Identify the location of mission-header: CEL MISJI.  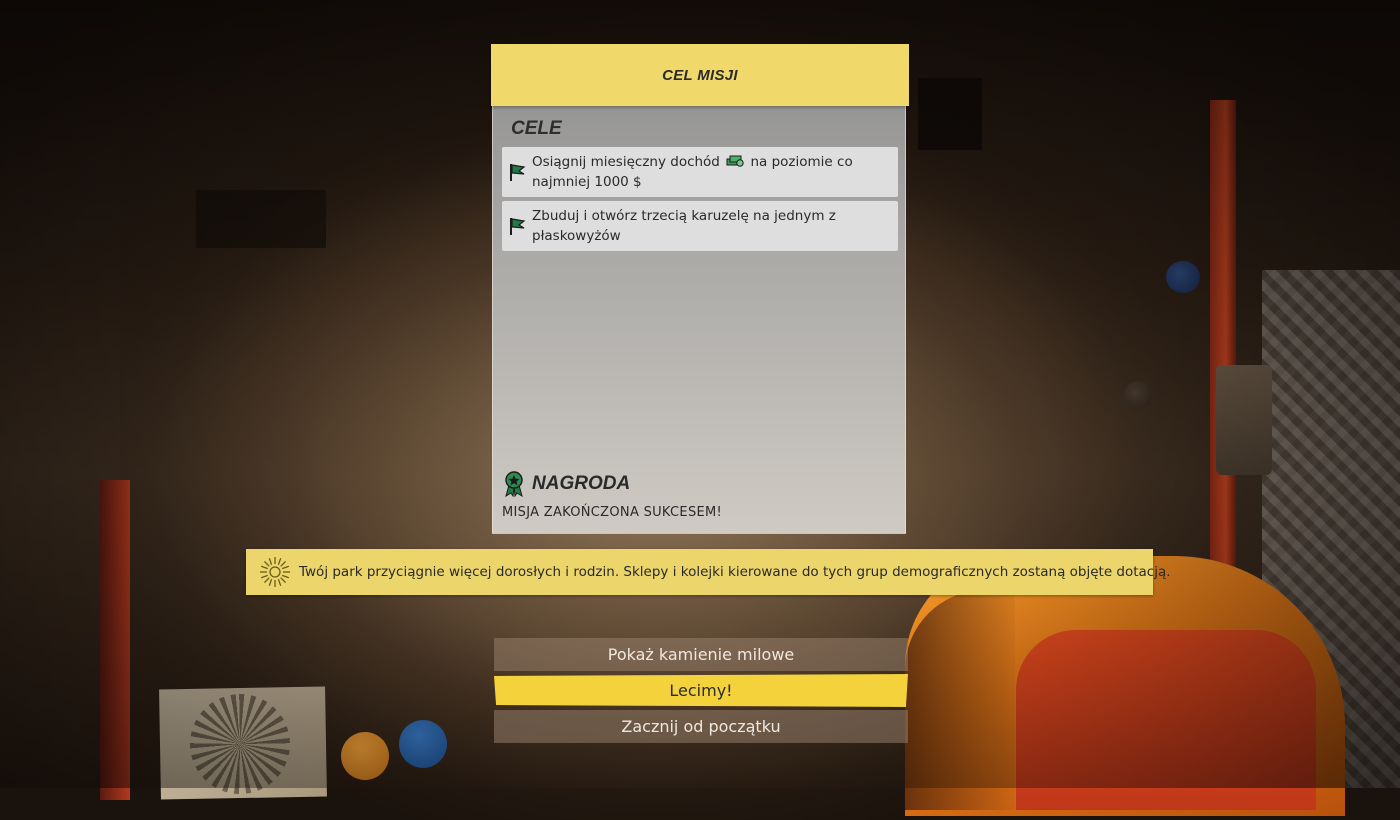
(700, 75).